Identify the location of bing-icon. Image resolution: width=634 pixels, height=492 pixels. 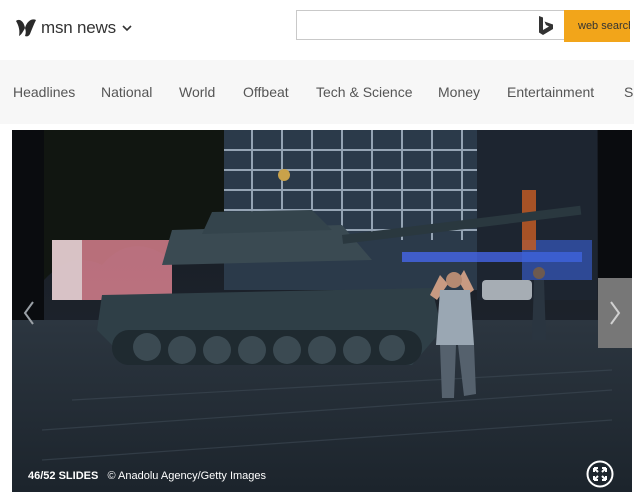
(546, 25).